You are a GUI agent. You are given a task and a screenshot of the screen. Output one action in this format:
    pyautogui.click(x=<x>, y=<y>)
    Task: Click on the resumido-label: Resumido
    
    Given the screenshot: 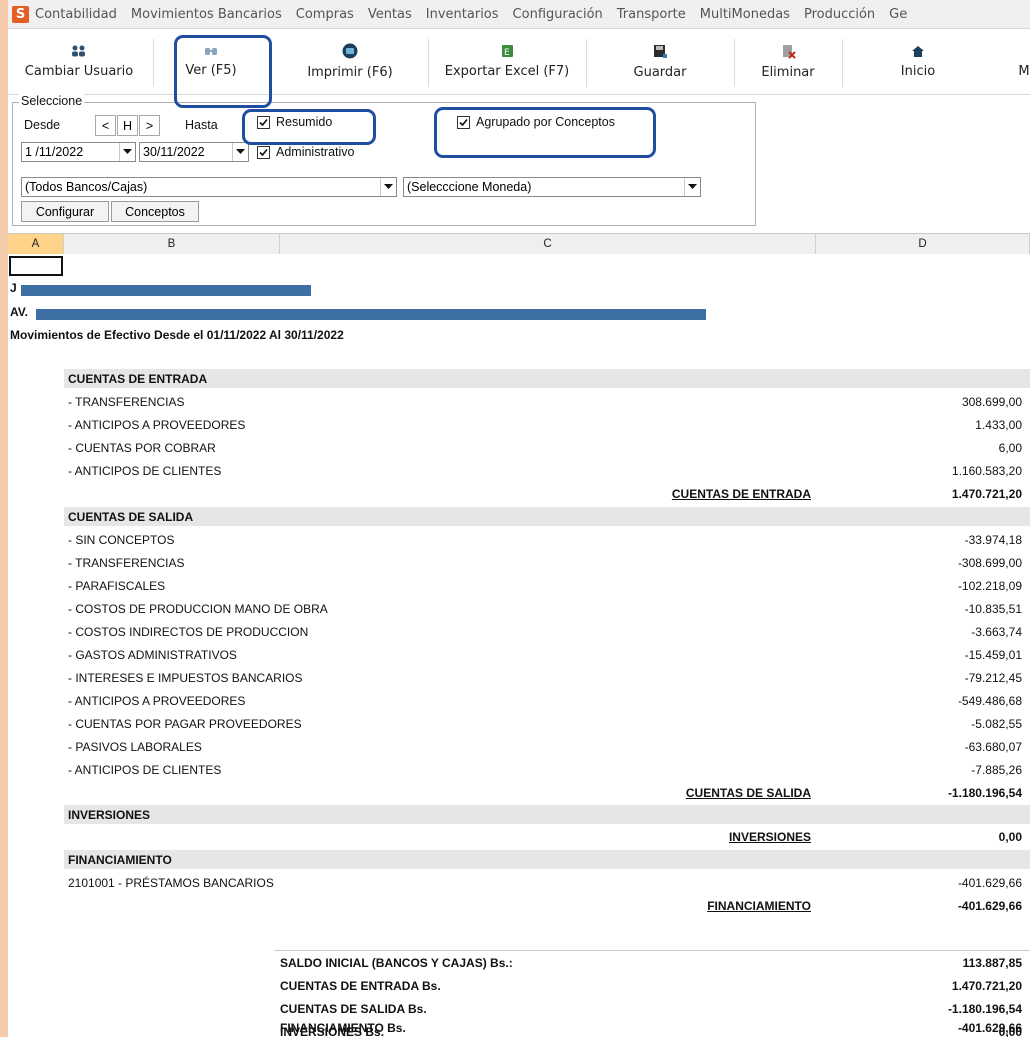 What is the action you would take?
    pyautogui.click(x=304, y=122)
    